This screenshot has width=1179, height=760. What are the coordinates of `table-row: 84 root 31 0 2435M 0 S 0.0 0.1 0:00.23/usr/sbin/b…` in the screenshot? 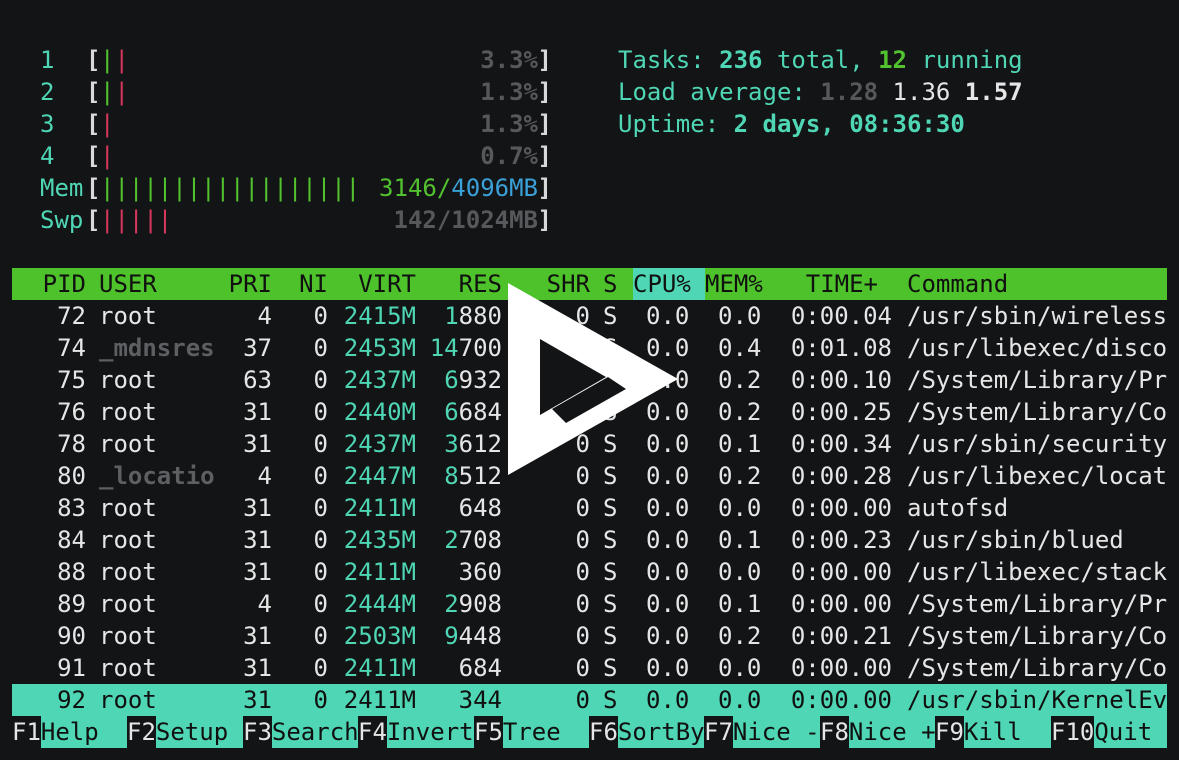 It's located at (589, 540).